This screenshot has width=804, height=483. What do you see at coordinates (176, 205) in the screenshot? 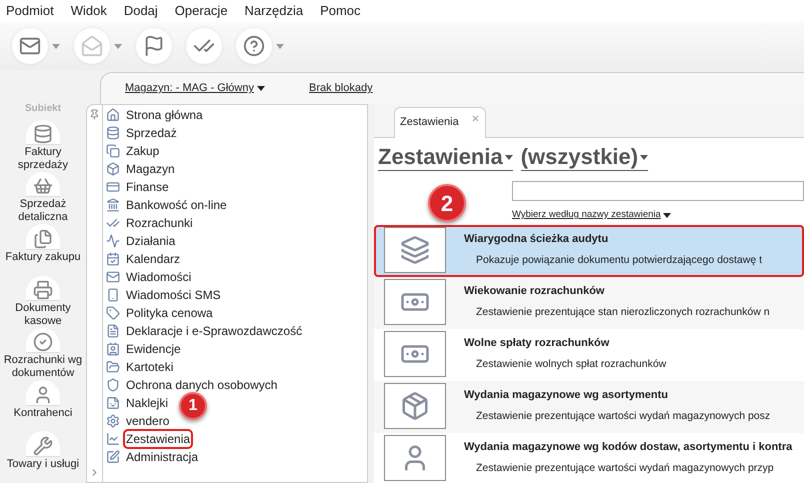
I see `tree-item: Bankowość on-line` at bounding box center [176, 205].